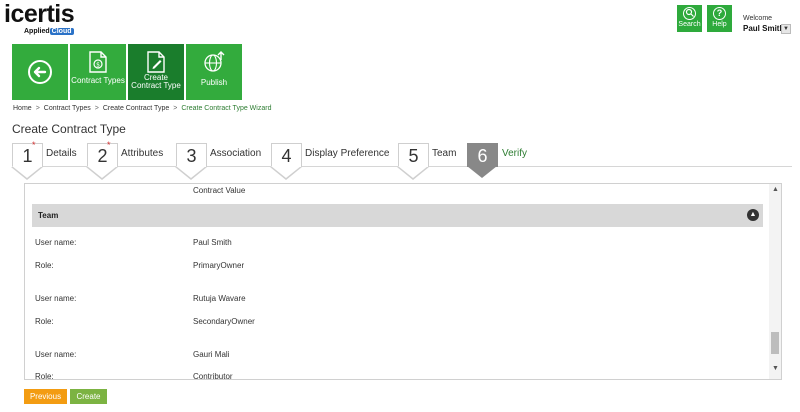  I want to click on breadcrumb-create-contract-type: Create Contract Type, so click(136, 108).